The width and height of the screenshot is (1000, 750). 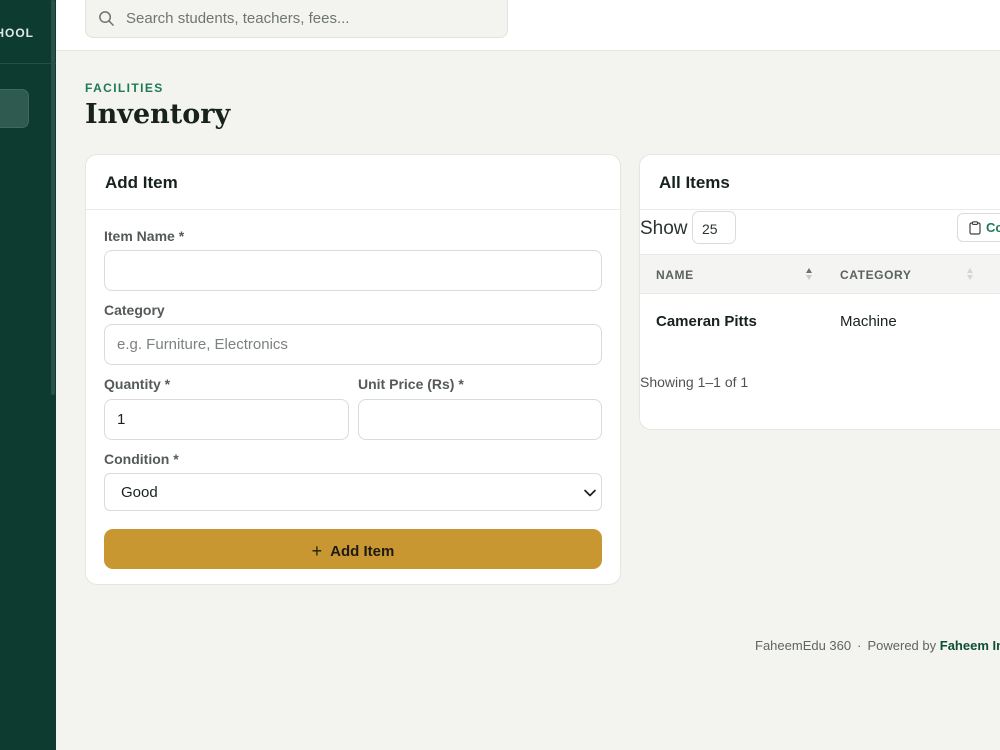 What do you see at coordinates (158, 114) in the screenshot?
I see `page-title: Inventory` at bounding box center [158, 114].